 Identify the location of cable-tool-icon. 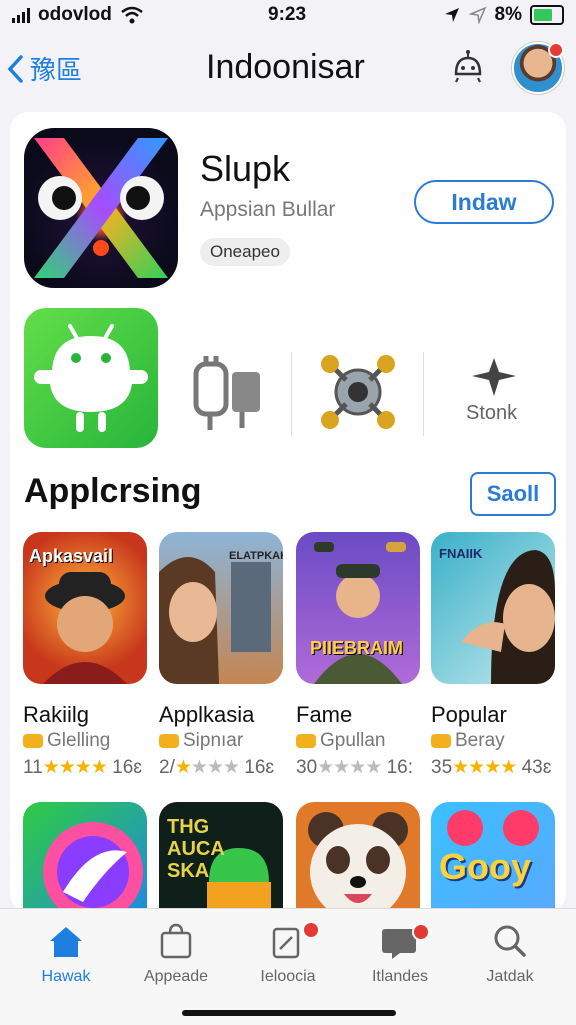
(228, 392).